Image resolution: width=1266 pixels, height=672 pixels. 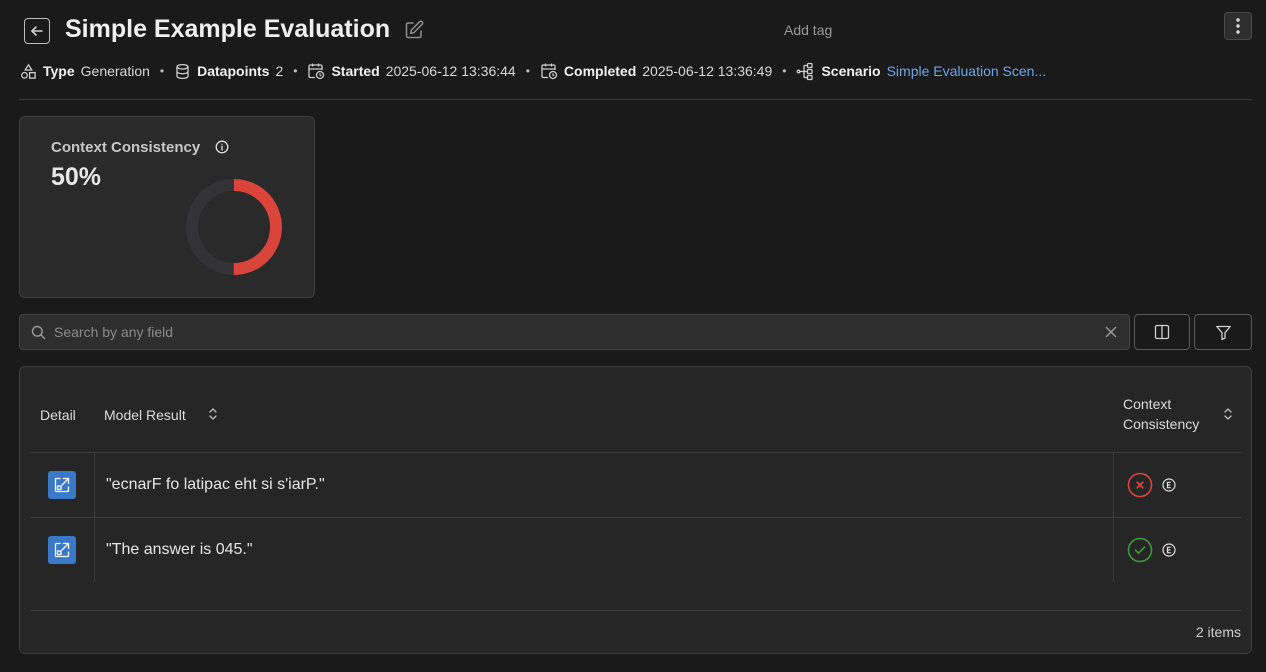 I want to click on meta-datapoints-value: 2, so click(x=279, y=71).